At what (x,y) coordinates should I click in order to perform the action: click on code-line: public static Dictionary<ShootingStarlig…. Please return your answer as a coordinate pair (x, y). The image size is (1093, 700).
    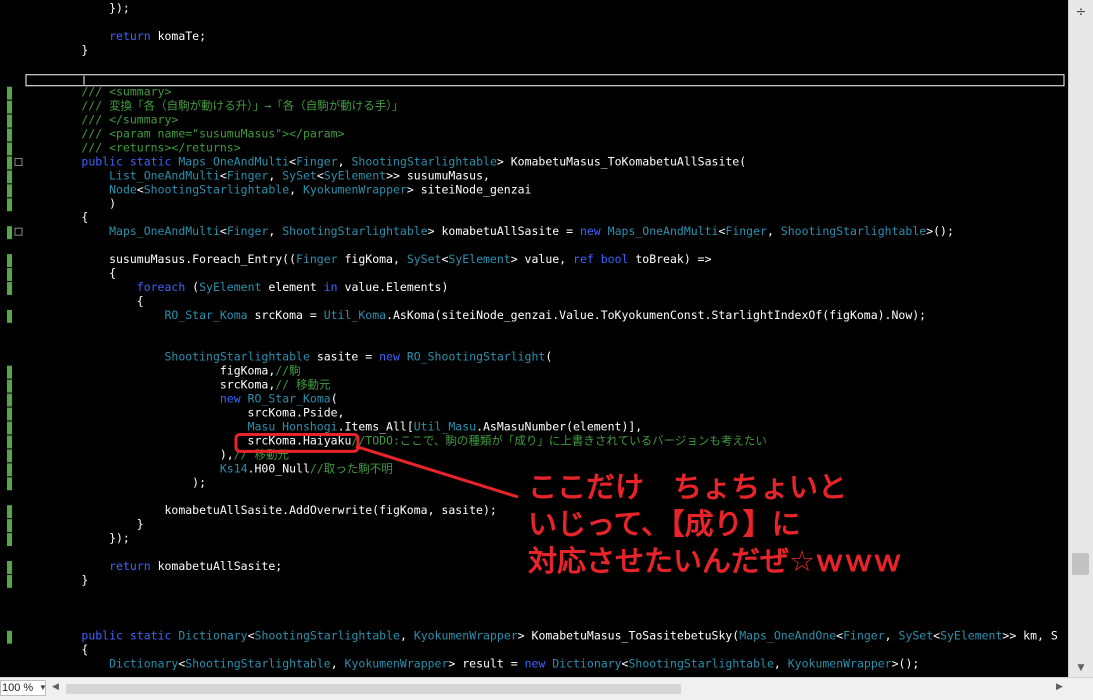
    Looking at the image, I should click on (542, 636).